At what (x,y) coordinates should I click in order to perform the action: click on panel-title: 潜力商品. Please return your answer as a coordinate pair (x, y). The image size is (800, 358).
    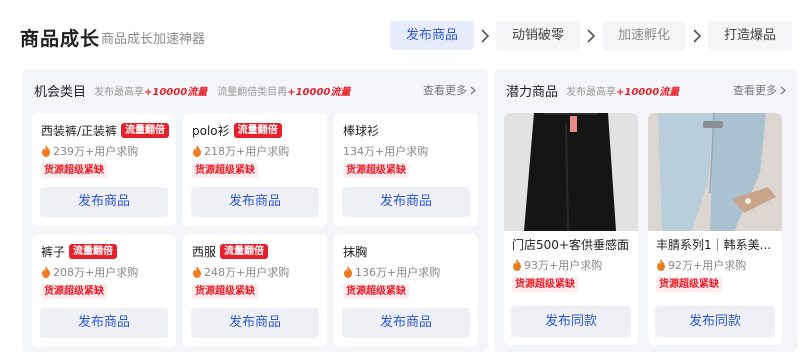
    Looking at the image, I should click on (532, 92).